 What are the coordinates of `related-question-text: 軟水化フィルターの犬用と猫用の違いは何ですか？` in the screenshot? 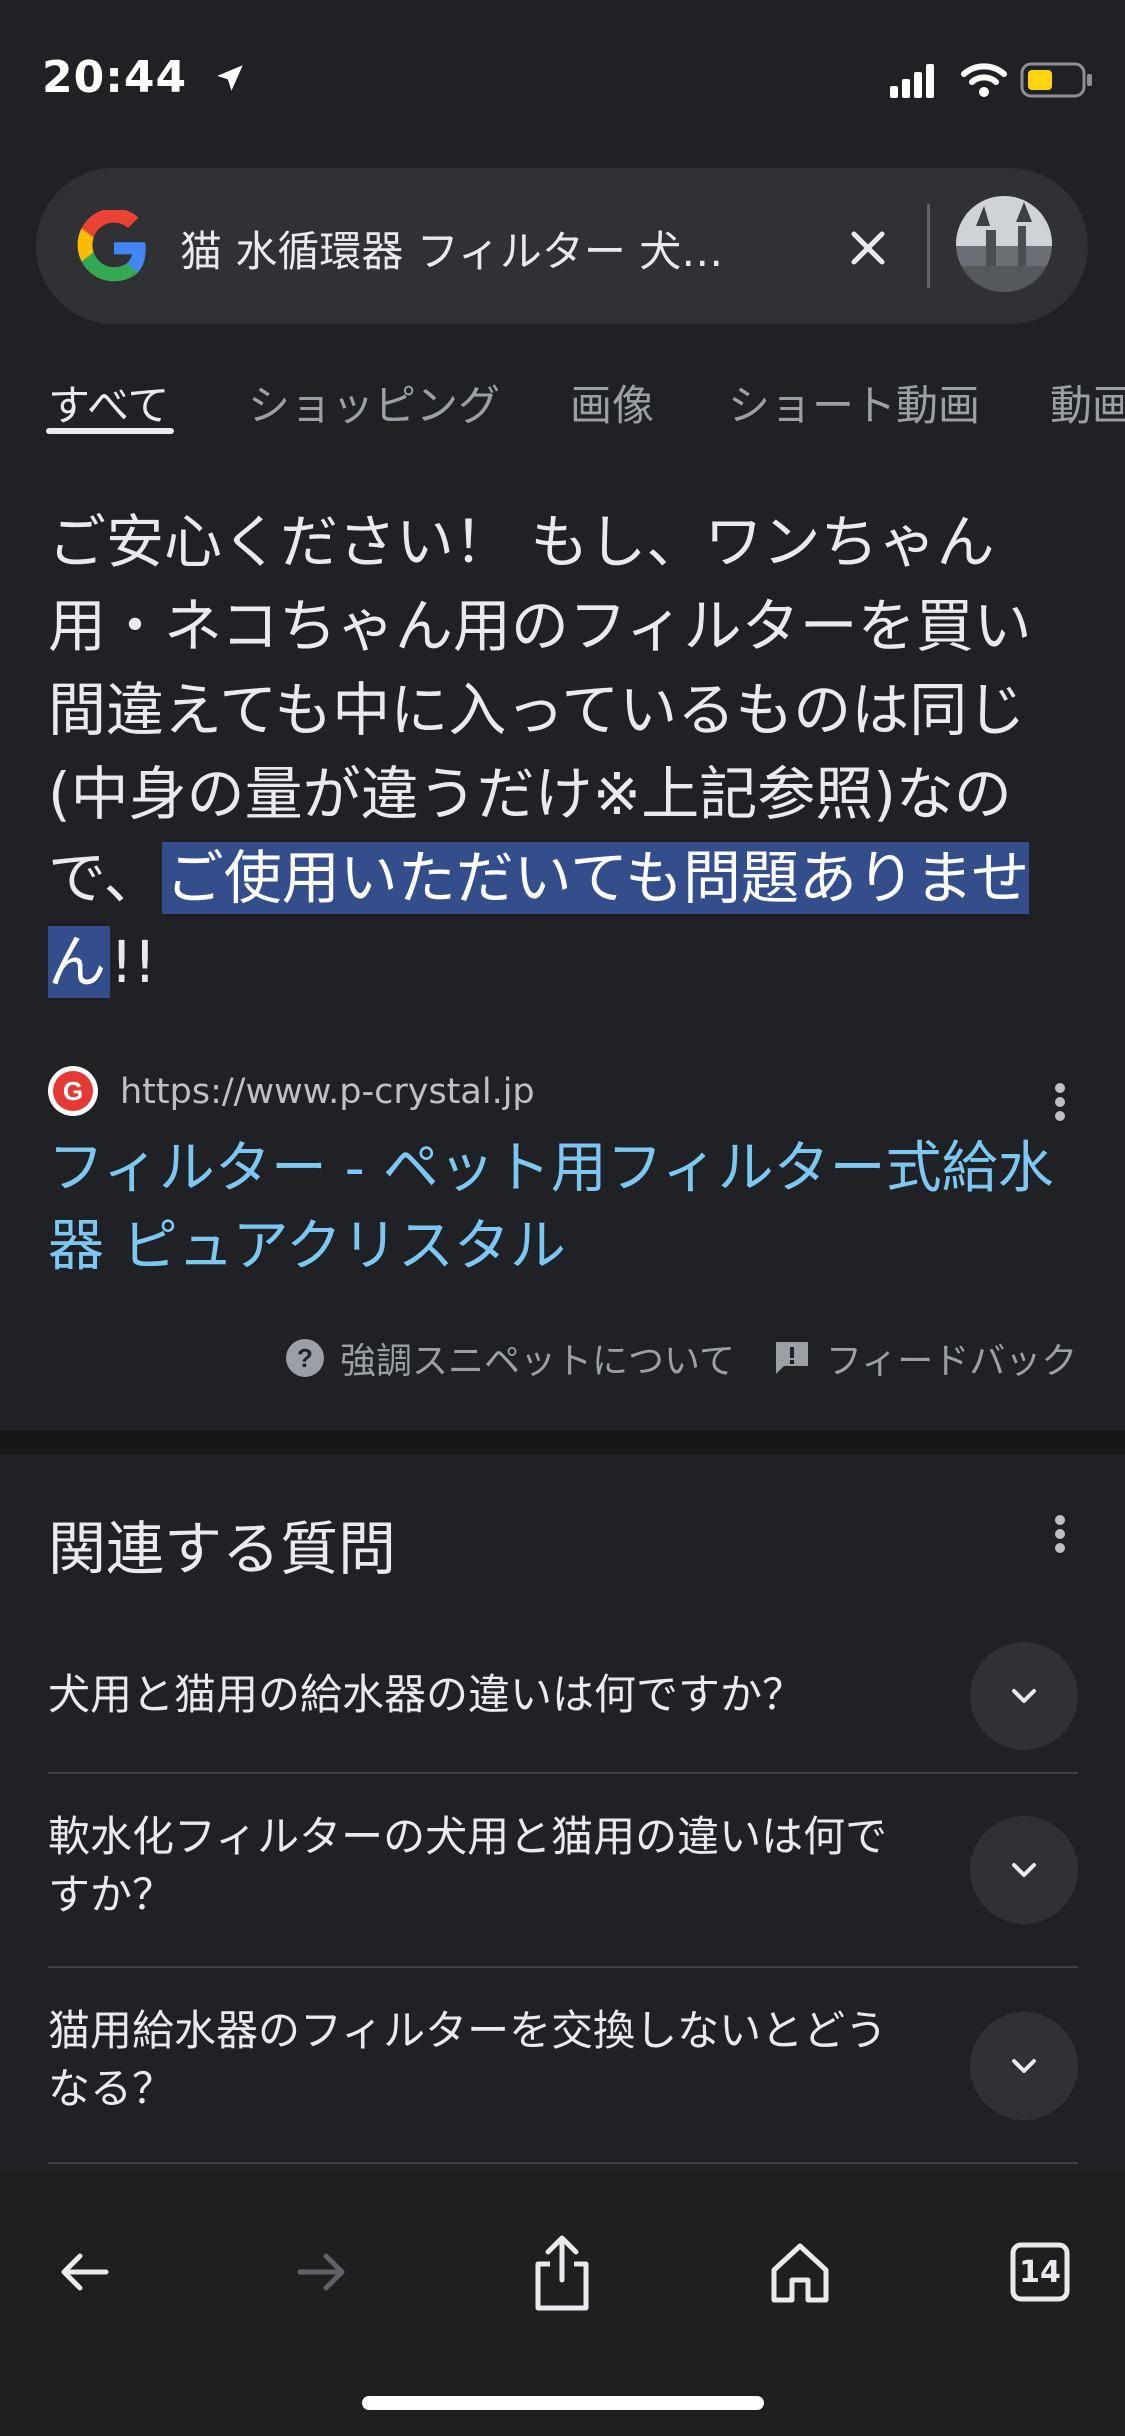 It's located at (468, 1865).